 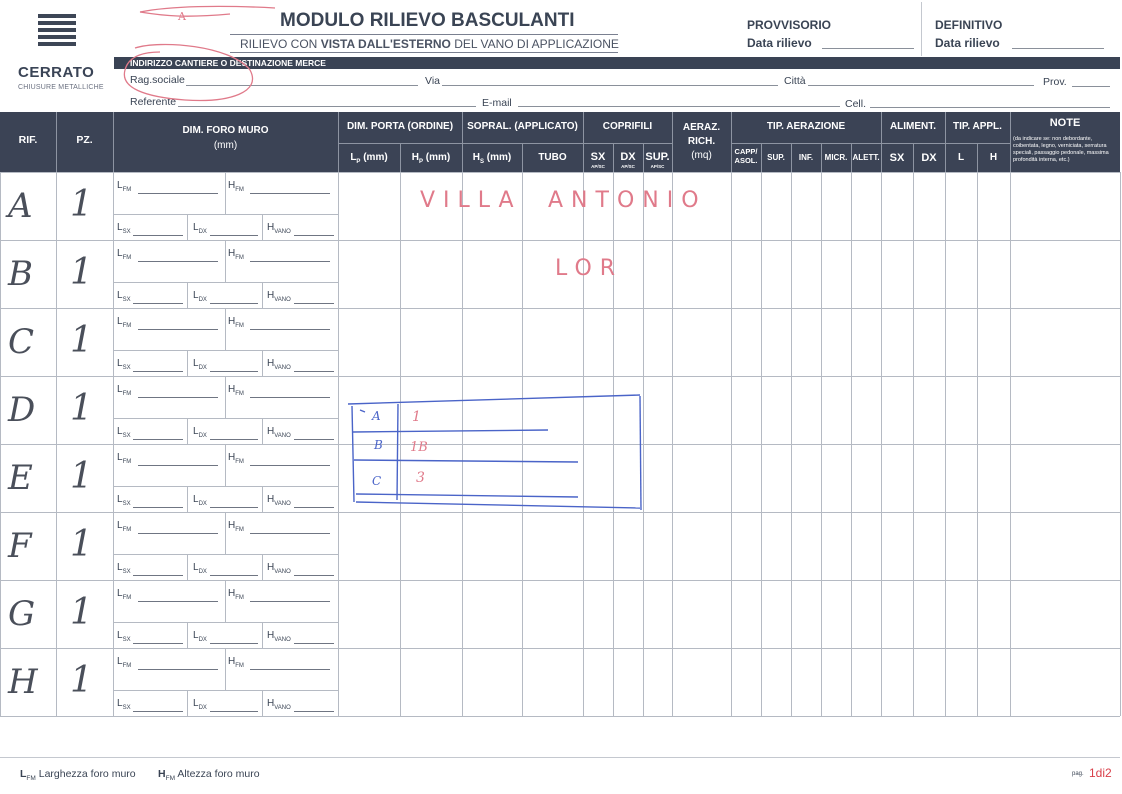 I want to click on legend-lfm: LFM Larghezza foro muro, so click(x=78, y=775).